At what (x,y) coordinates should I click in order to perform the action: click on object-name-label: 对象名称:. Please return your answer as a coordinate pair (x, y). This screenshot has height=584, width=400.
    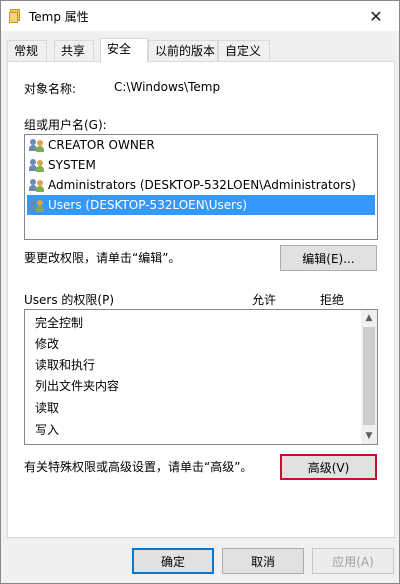
    Looking at the image, I should click on (50, 89).